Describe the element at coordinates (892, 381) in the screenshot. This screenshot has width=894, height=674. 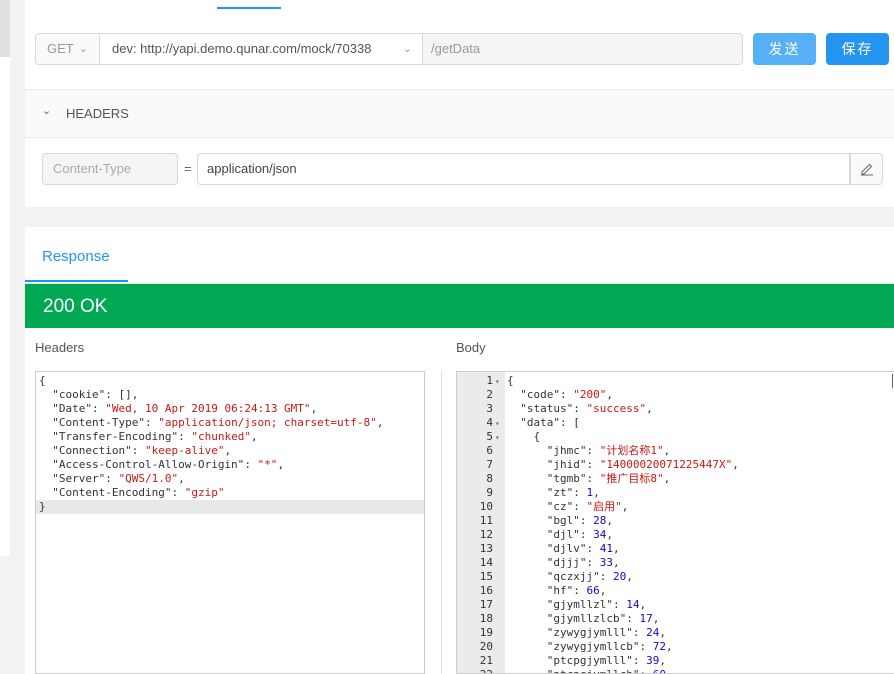
I see `editor-cursor` at that location.